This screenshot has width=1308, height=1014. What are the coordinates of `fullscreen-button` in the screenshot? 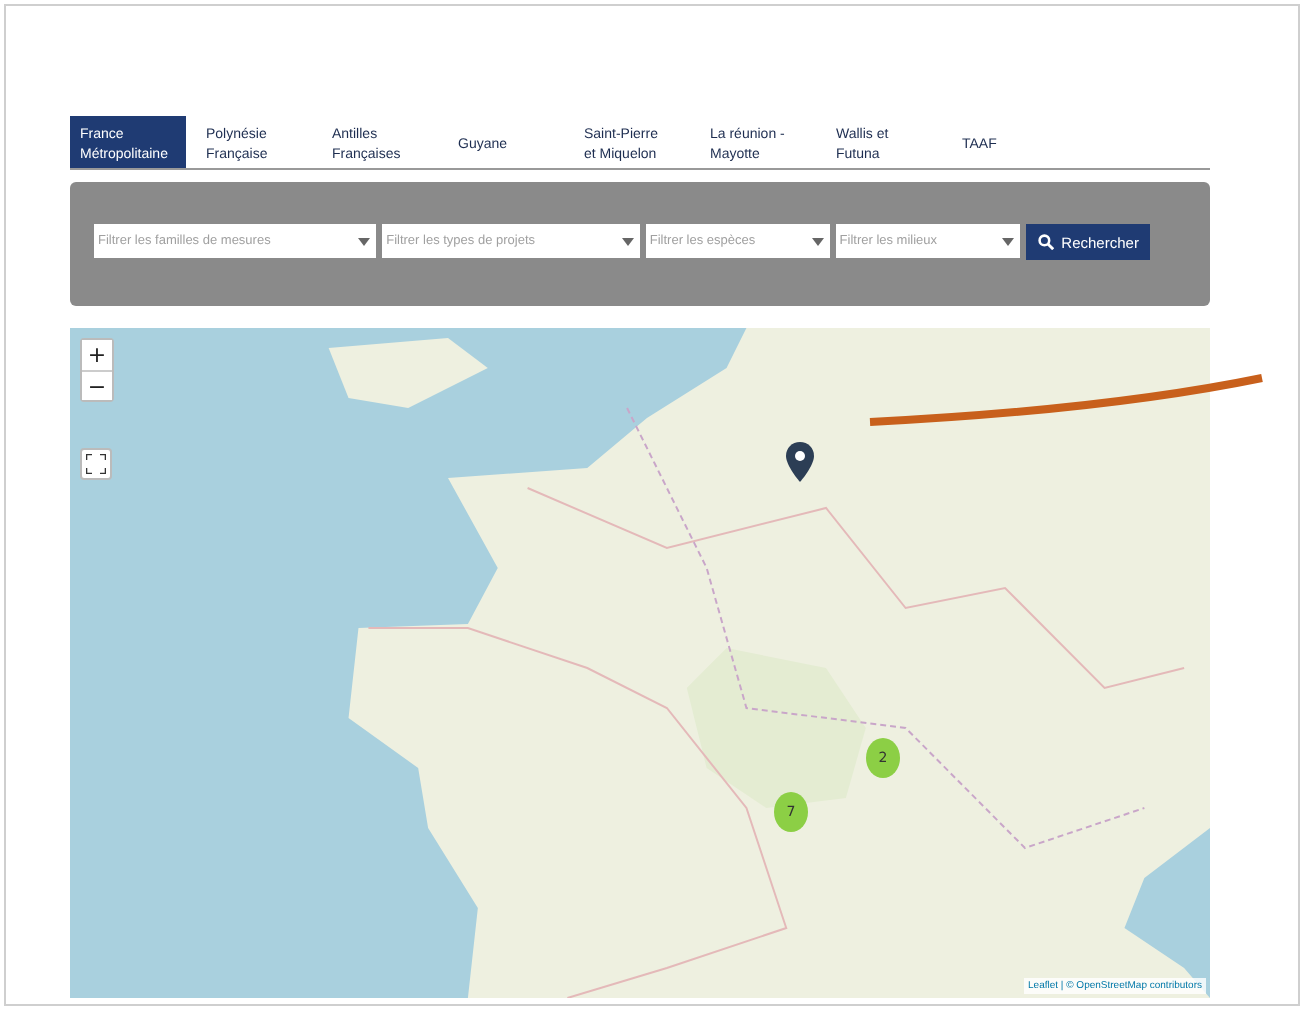 It's located at (96, 464).